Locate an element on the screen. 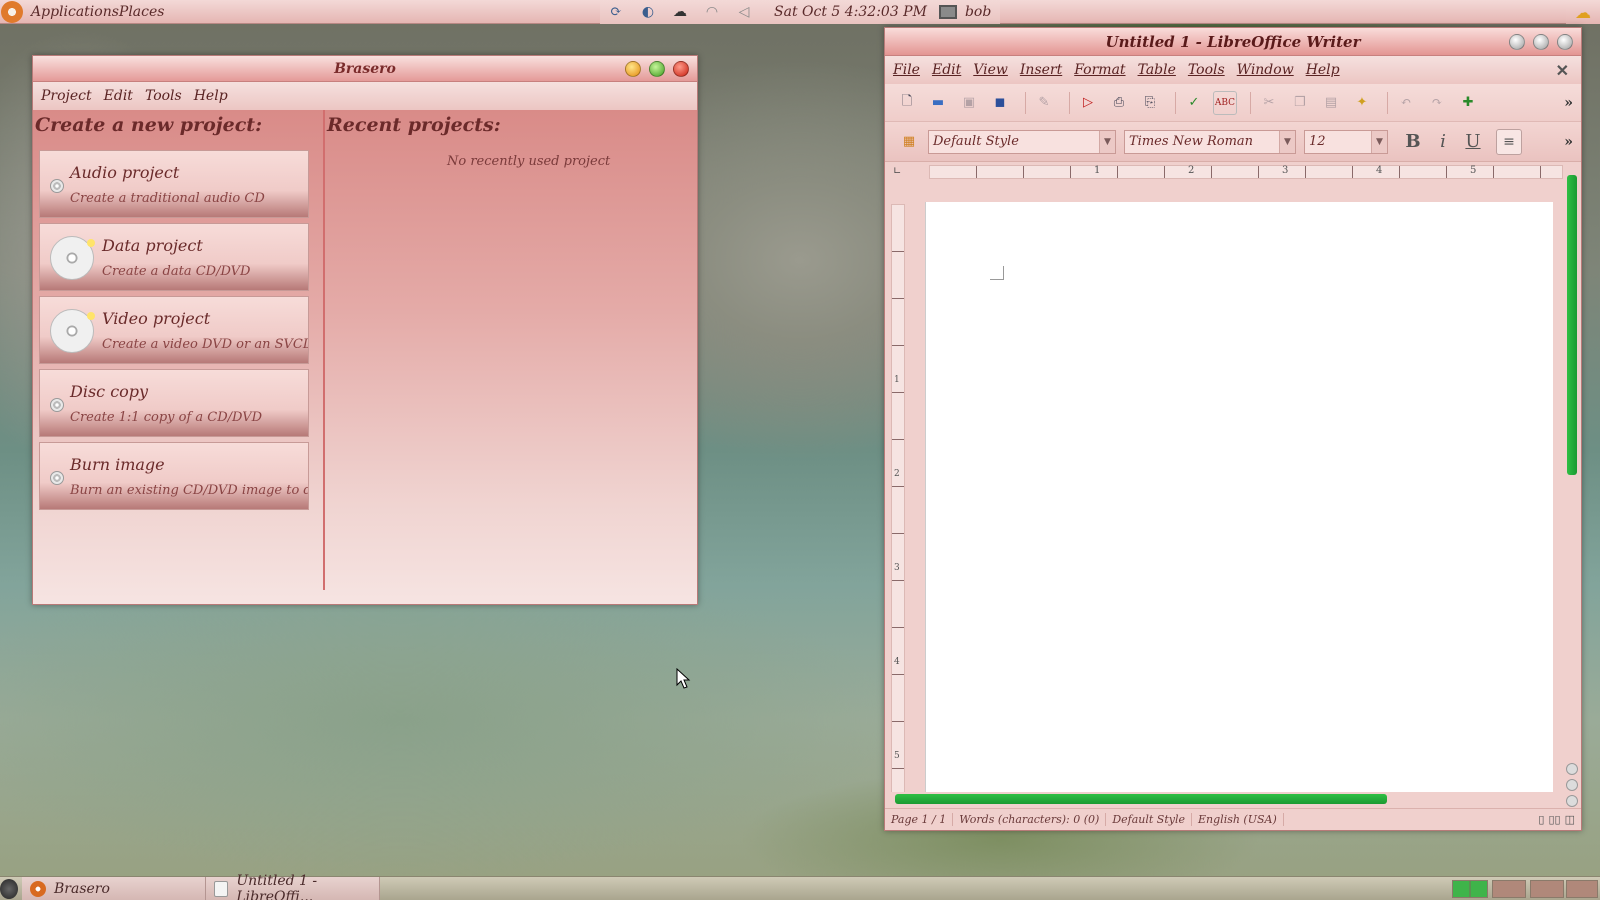 This screenshot has width=1600, height=900. spellcheck-icon: ✓ is located at coordinates (1194, 103).